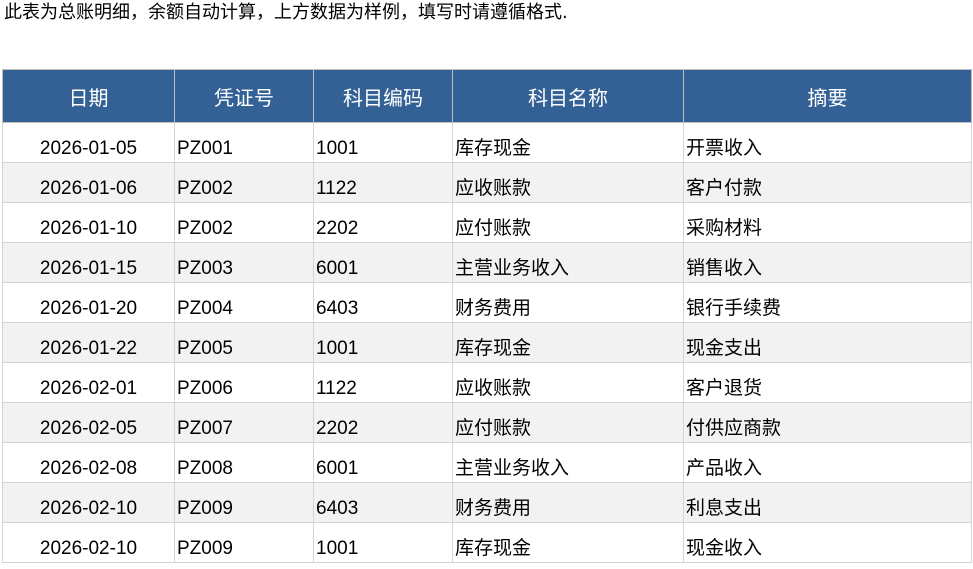 The height and width of the screenshot is (569, 973). I want to click on cell-summary: 开票收入, so click(827, 142).